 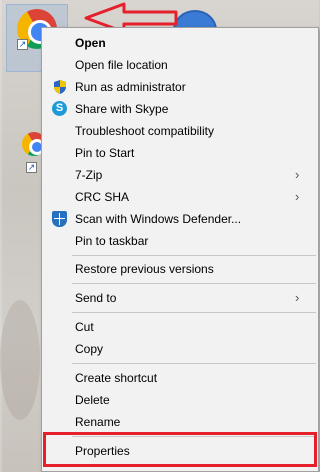 I want to click on menu-item-label: Troubleshoot compatibility, so click(x=144, y=131).